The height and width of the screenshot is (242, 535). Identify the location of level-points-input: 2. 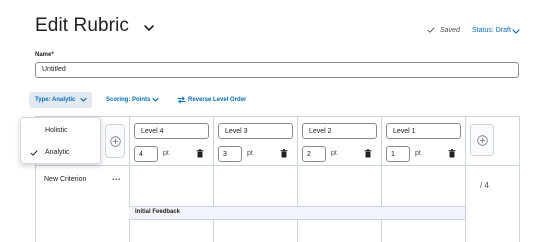
(314, 154).